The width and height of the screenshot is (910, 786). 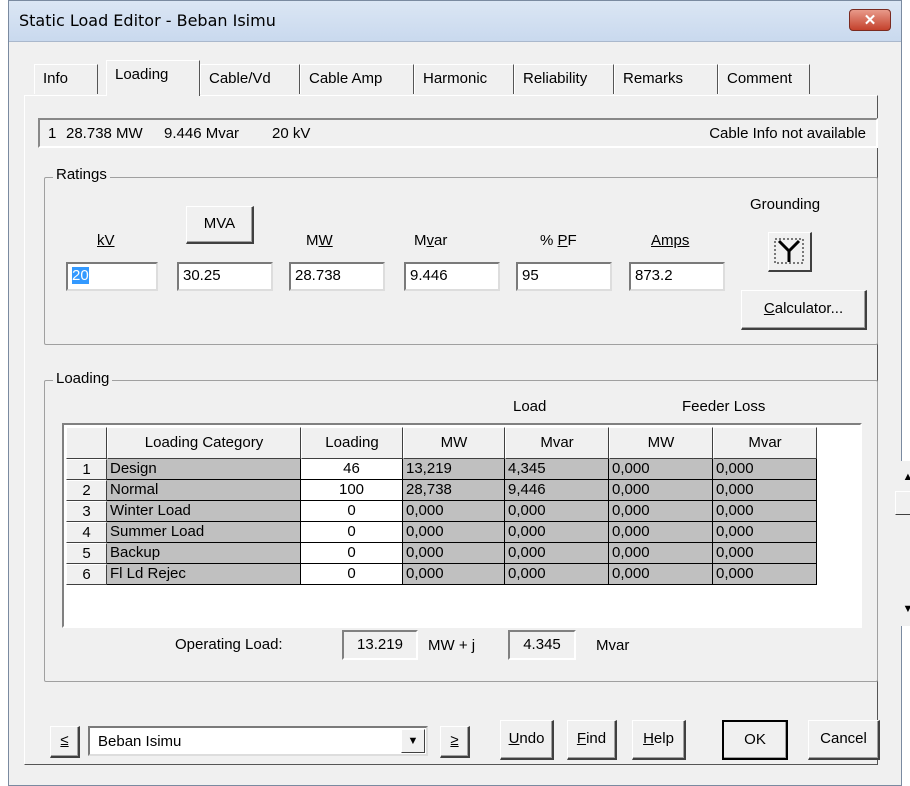 What do you see at coordinates (229, 644) in the screenshot?
I see `operating-load-label: Operating Load:` at bounding box center [229, 644].